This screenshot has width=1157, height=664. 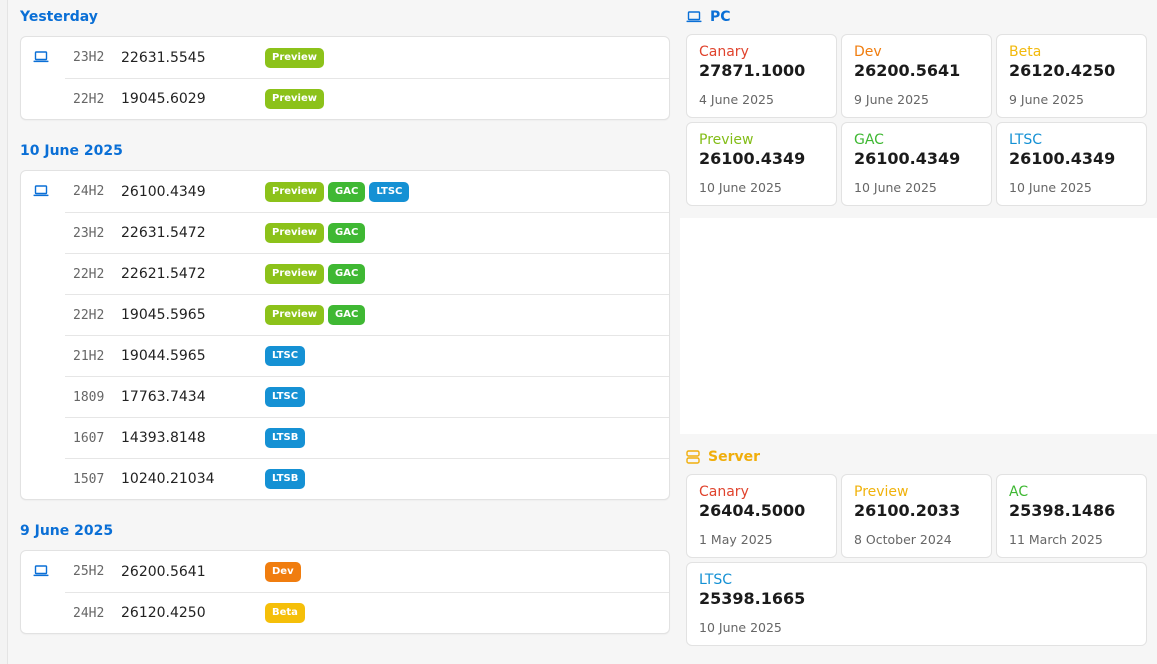 I want to click on group-heading: 10 June 2025, so click(x=71, y=151).